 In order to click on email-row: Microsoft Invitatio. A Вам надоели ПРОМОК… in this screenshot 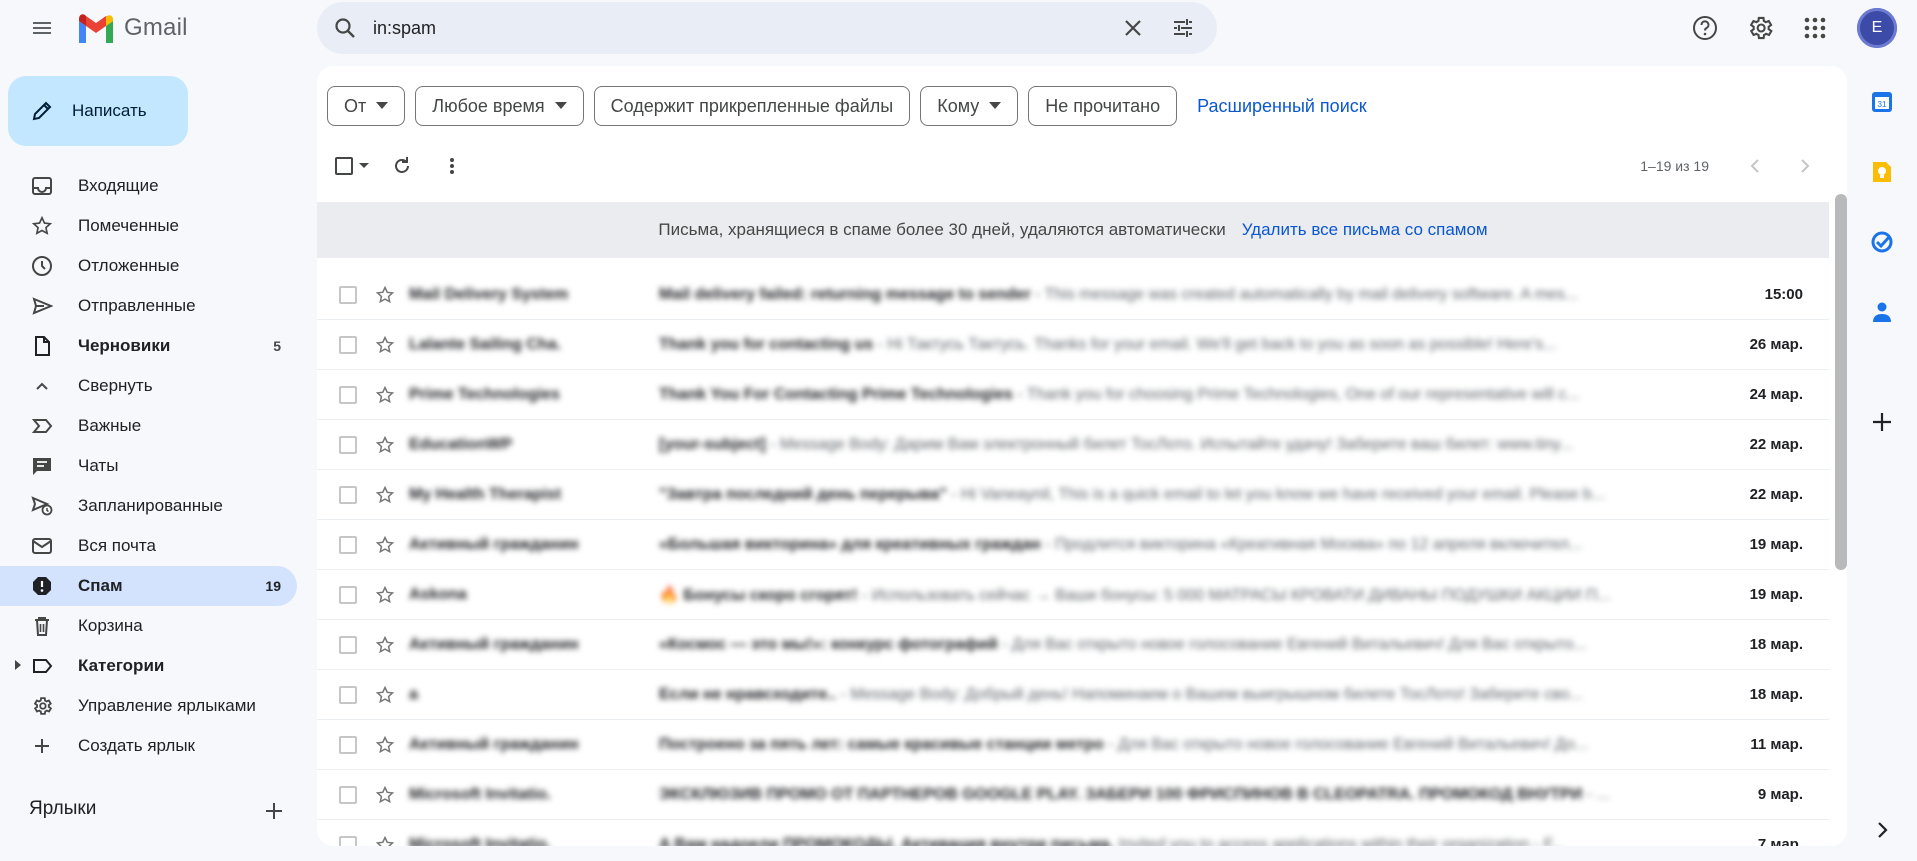, I will do `click(1073, 833)`.